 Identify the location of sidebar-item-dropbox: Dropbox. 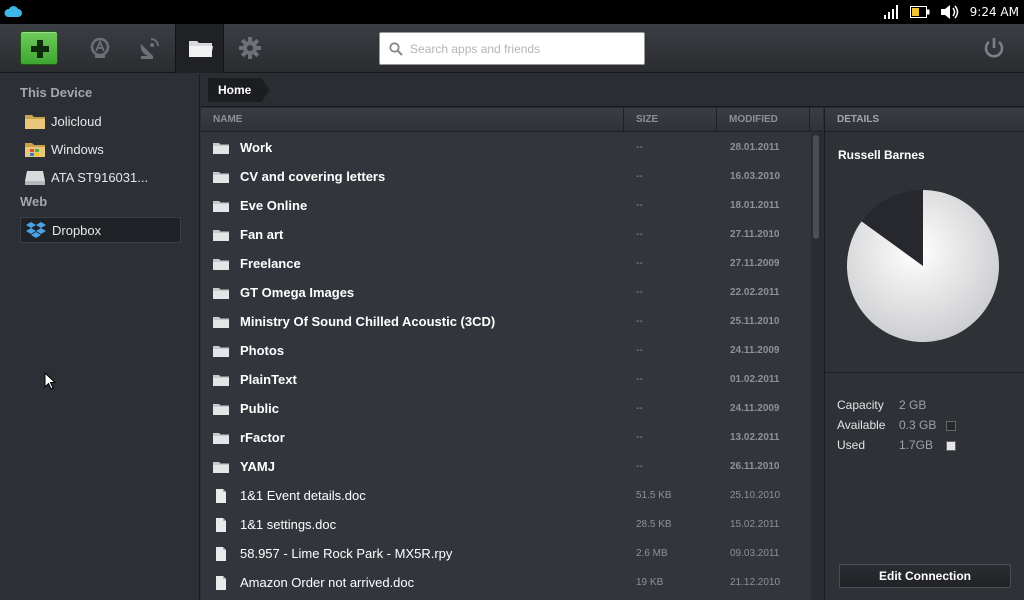
(100, 230).